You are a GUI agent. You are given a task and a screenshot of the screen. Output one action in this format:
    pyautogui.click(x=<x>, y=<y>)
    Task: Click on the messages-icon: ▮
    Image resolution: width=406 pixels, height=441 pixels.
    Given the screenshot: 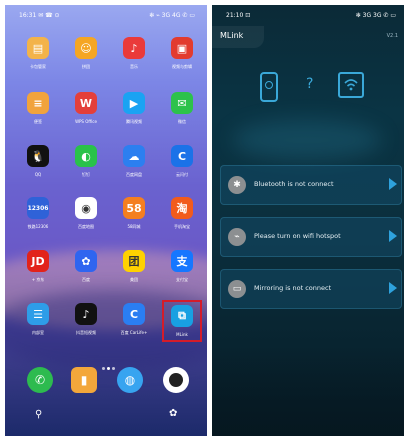 What is the action you would take?
    pyautogui.click(x=84, y=380)
    